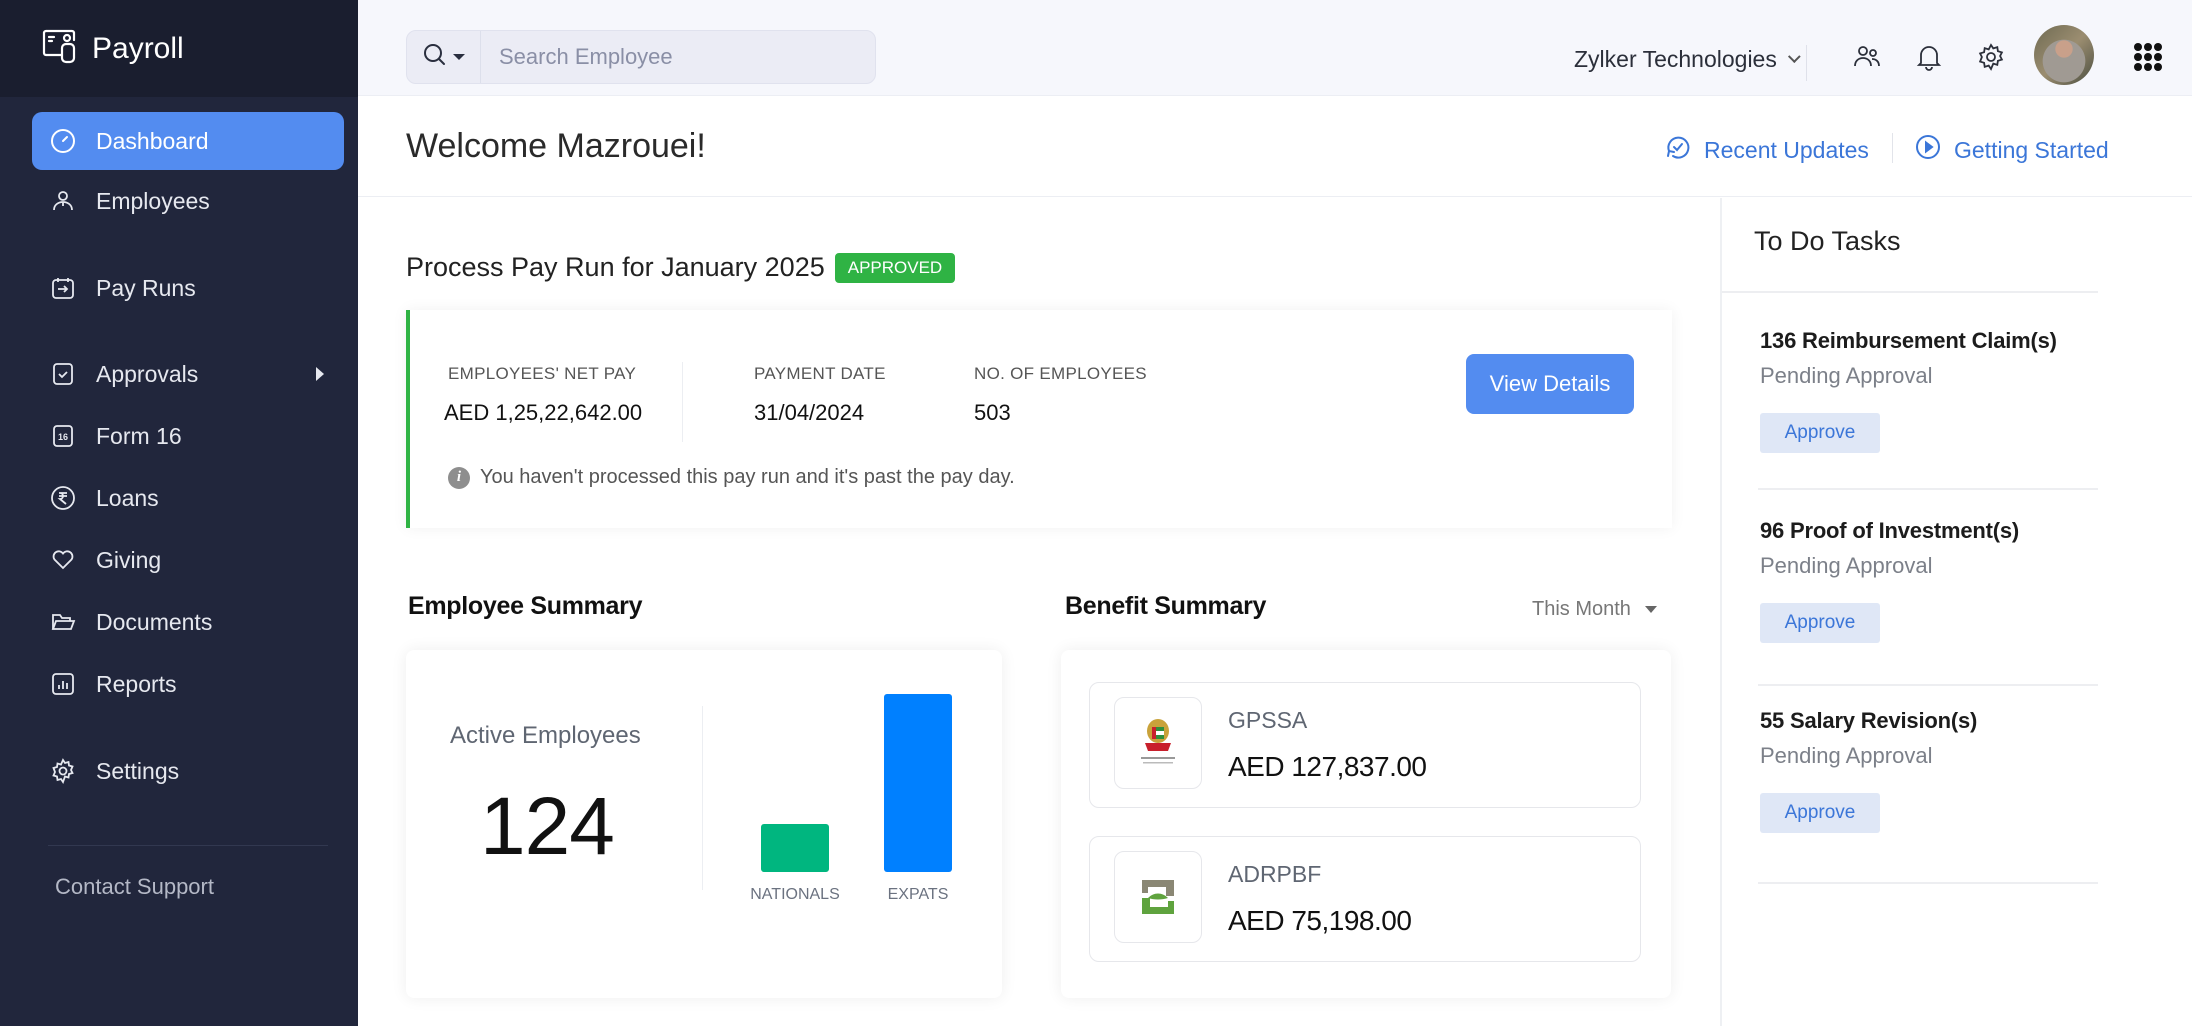 This screenshot has width=2192, height=1026. What do you see at coordinates (139, 435) in the screenshot?
I see `sidebar-item-label: Form 16` at bounding box center [139, 435].